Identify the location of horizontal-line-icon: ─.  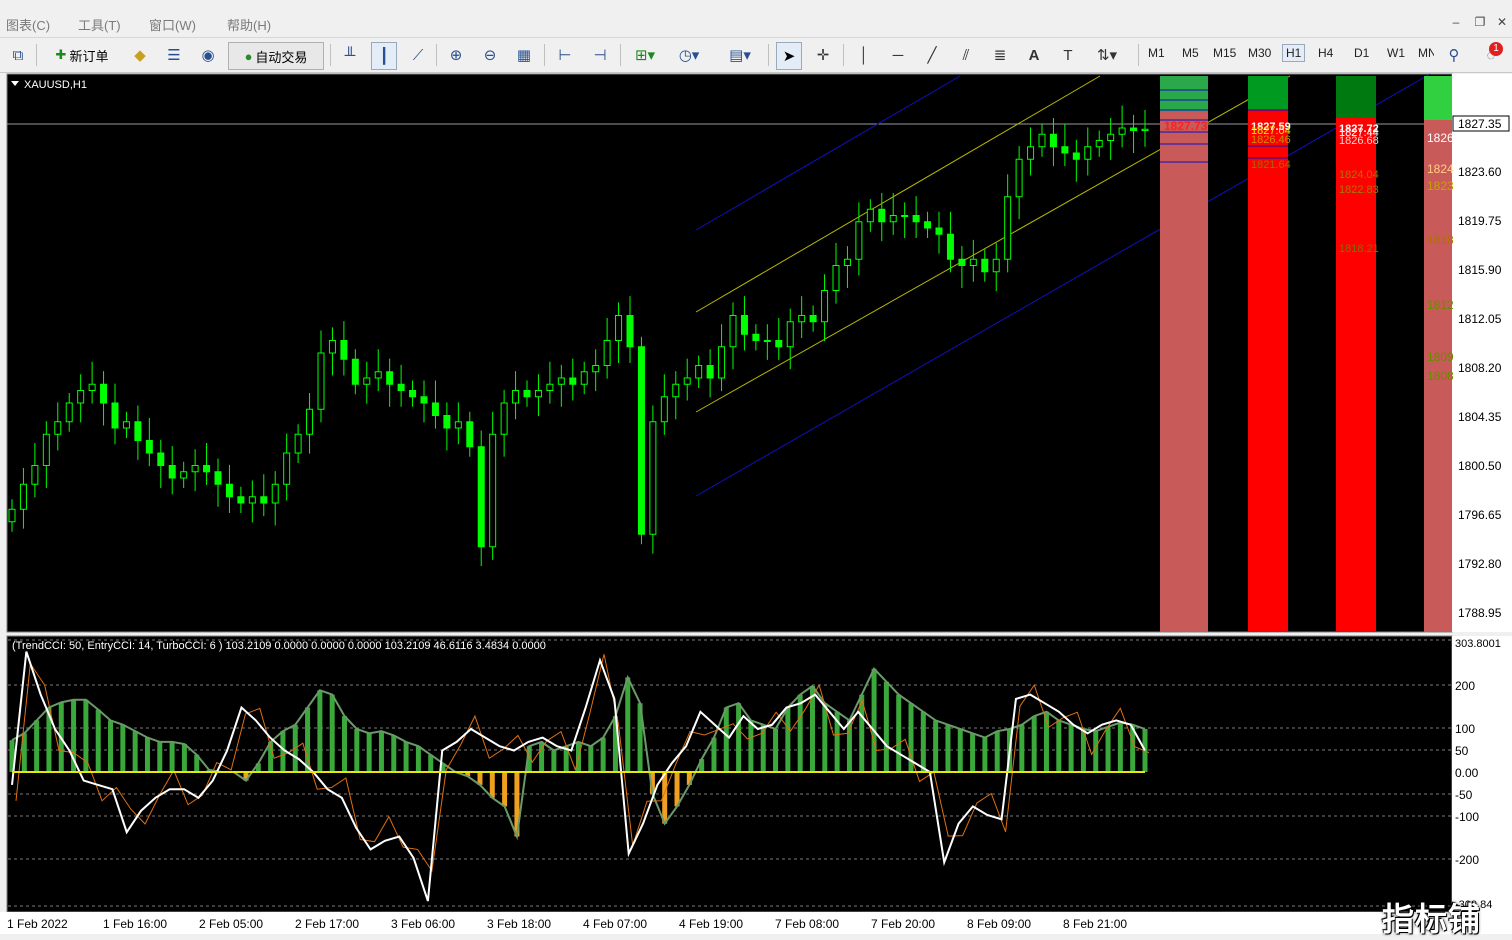
(898, 55).